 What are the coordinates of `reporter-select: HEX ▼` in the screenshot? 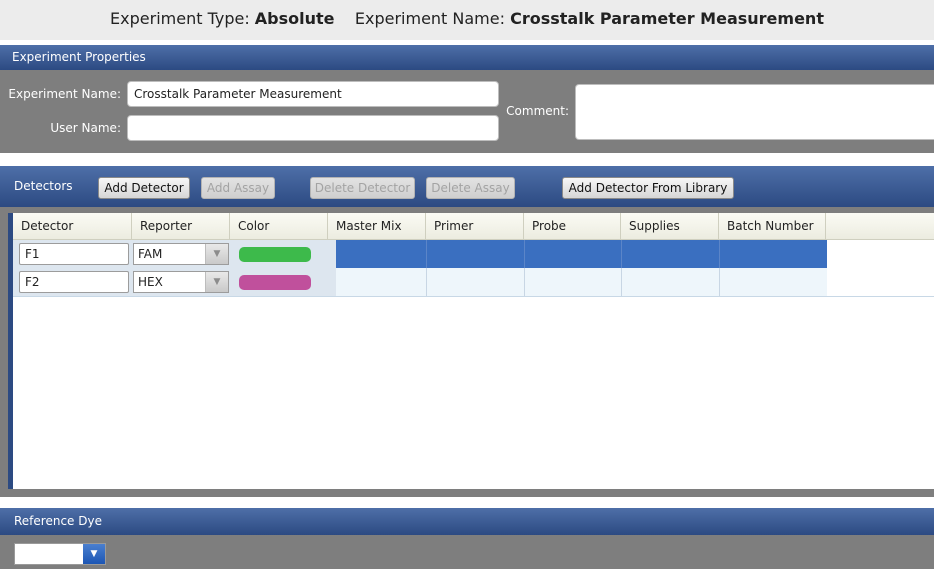 It's located at (181, 282).